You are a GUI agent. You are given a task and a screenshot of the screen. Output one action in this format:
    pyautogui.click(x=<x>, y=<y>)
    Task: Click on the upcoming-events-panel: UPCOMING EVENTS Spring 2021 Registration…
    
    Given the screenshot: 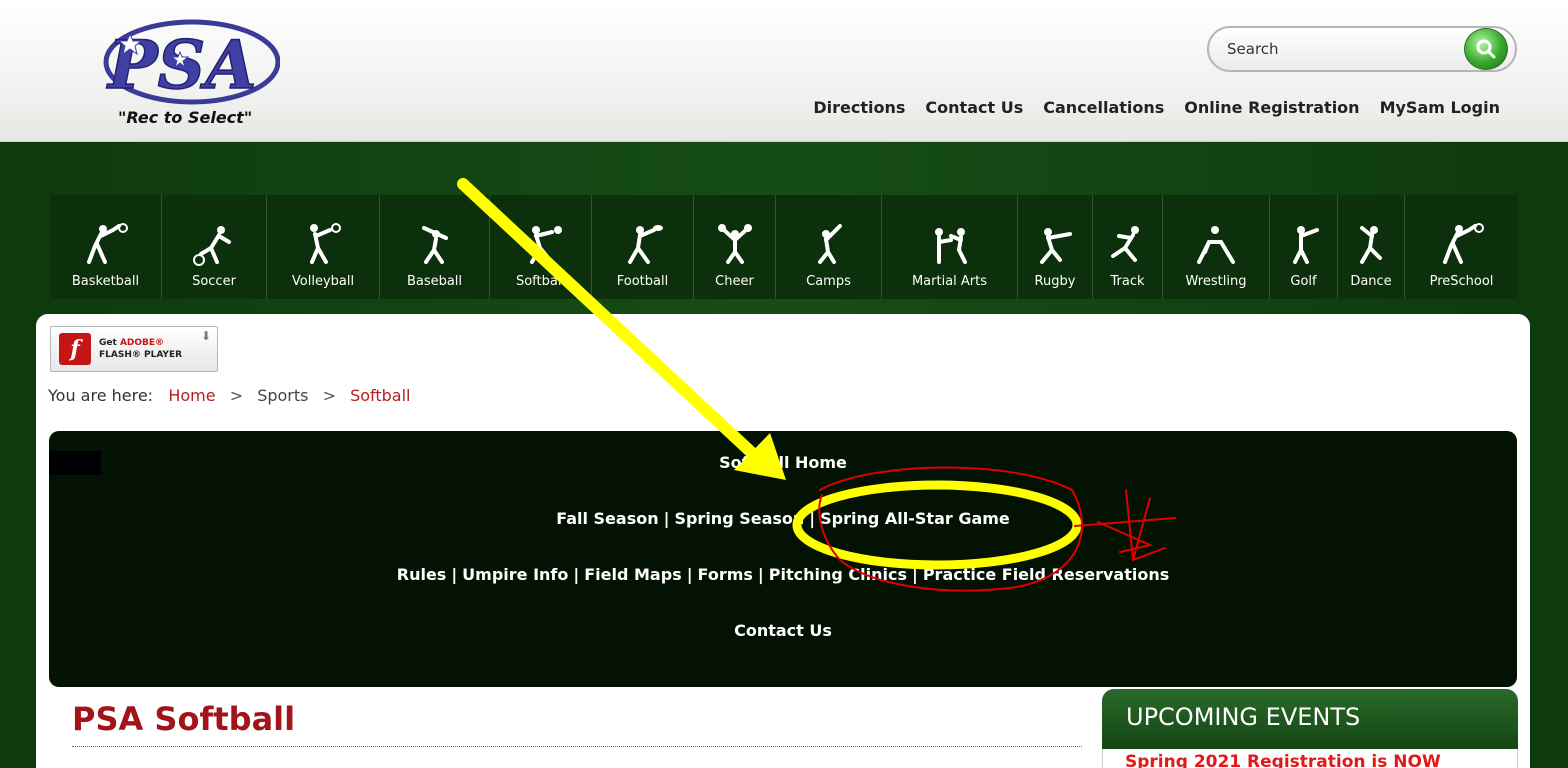 What is the action you would take?
    pyautogui.click(x=1310, y=728)
    